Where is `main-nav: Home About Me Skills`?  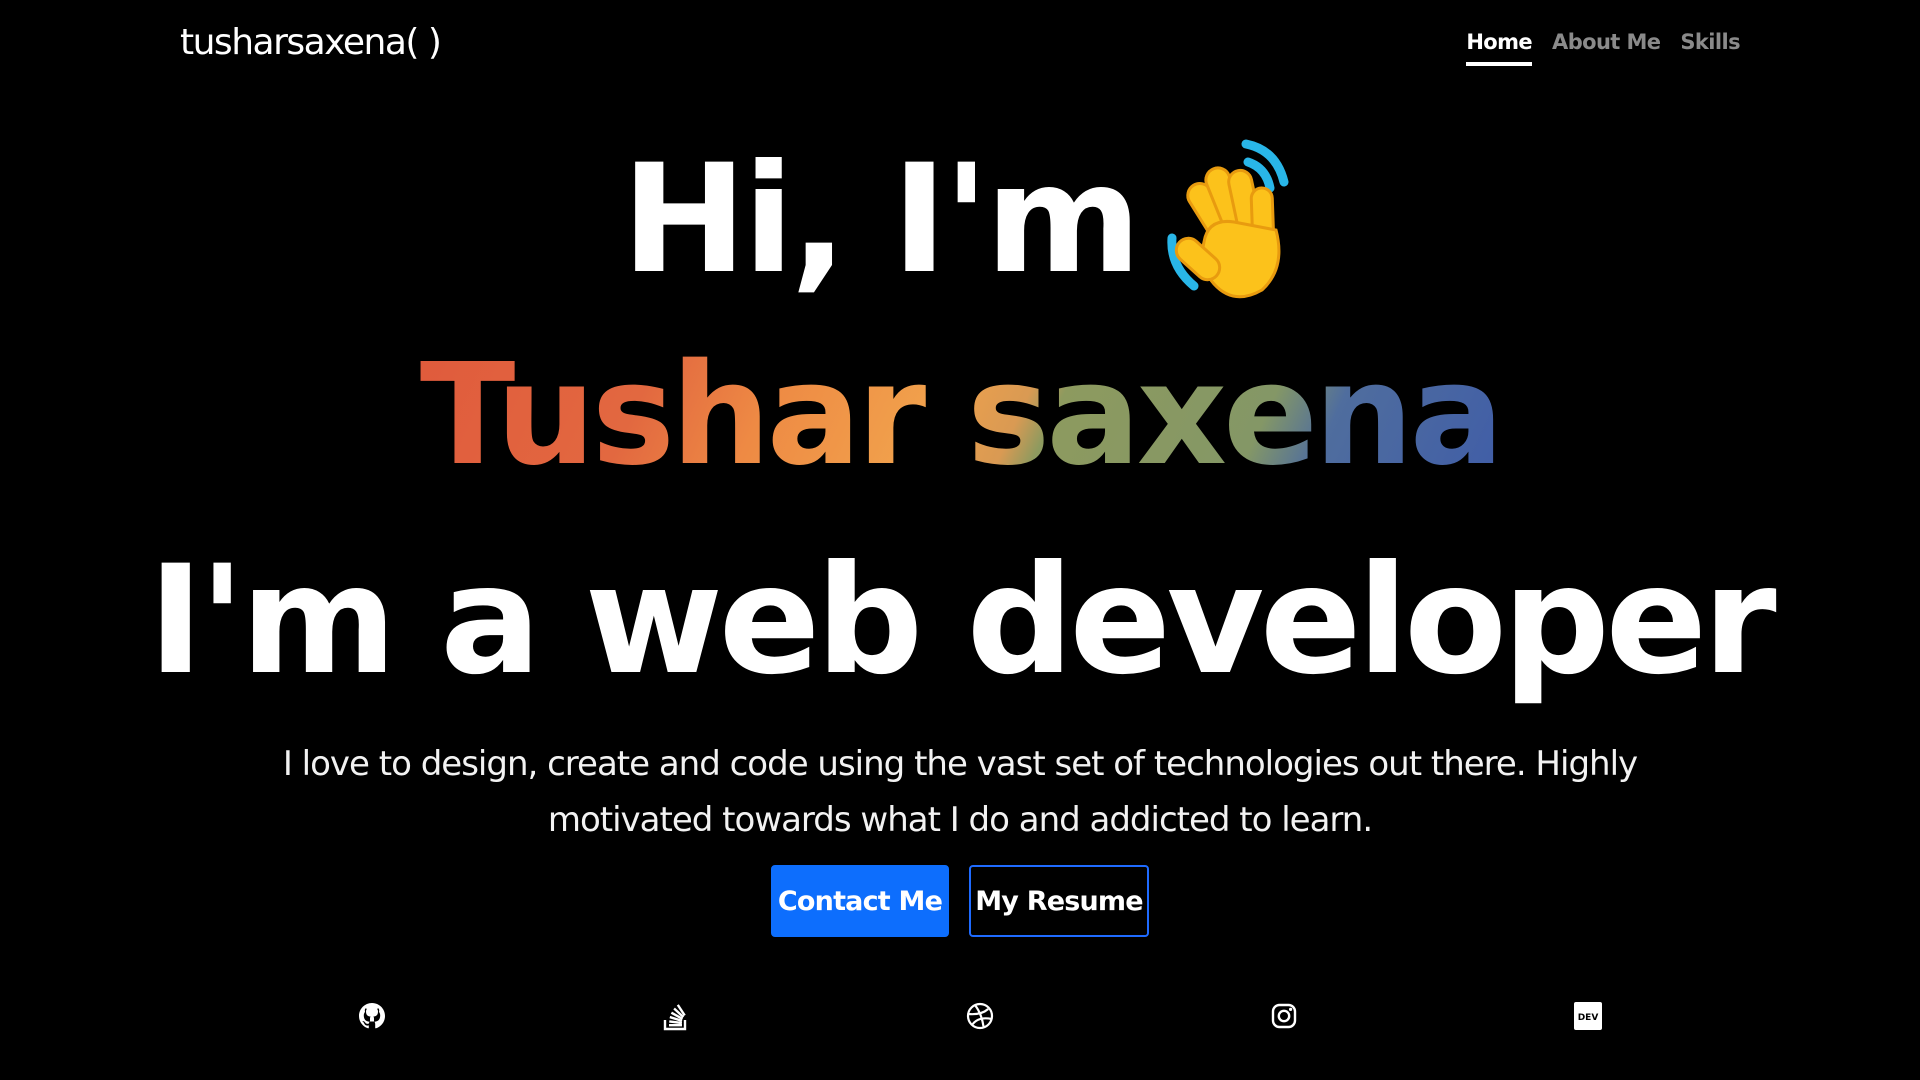
main-nav: Home About Me Skills is located at coordinates (1603, 48).